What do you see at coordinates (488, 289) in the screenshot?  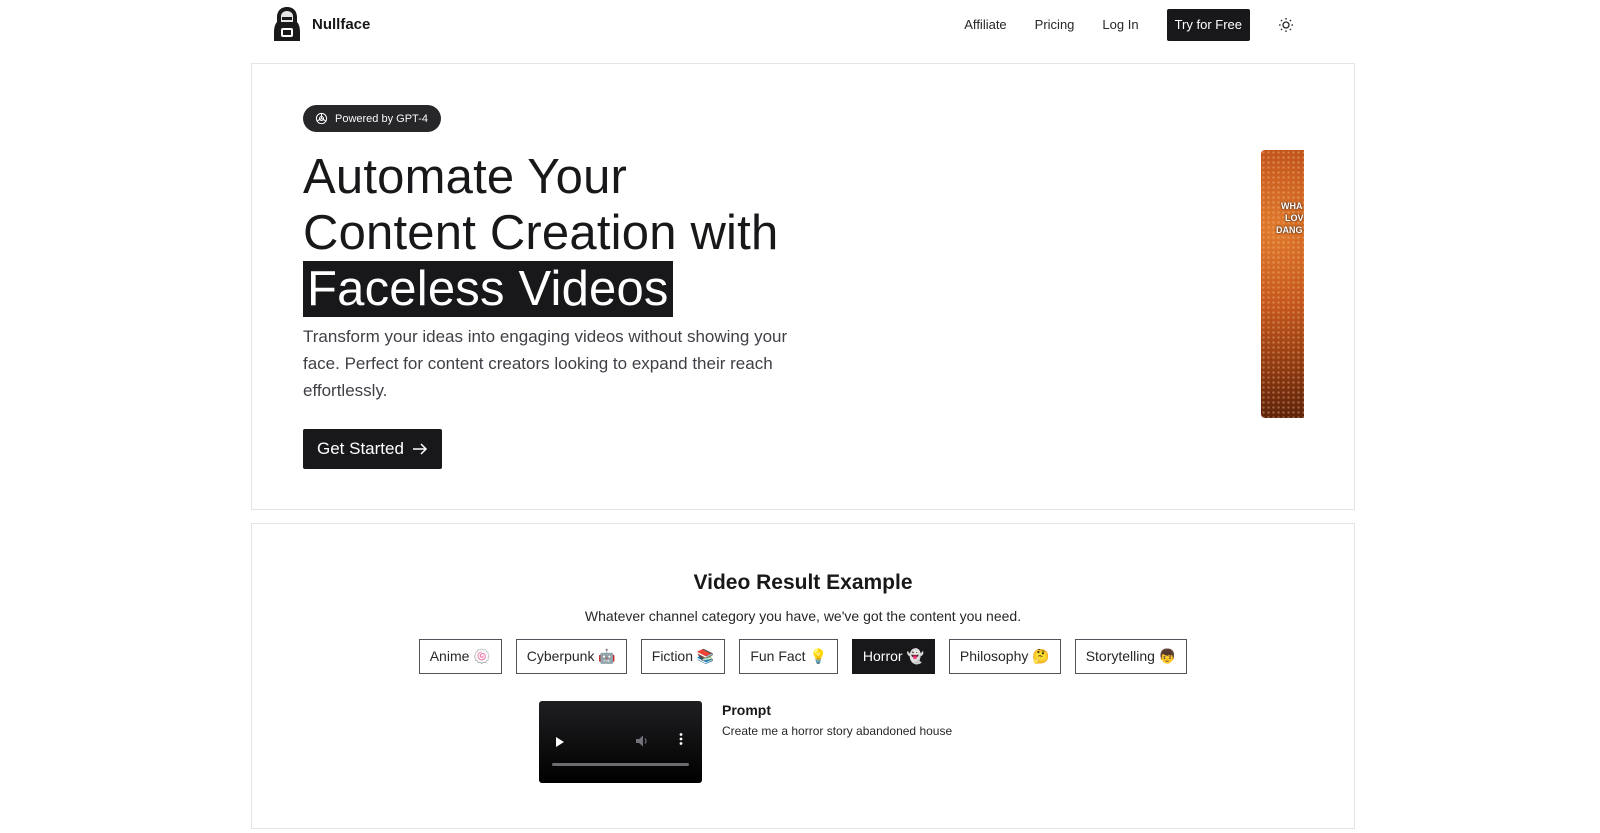 I see `headline-highlight: Faceless Videos` at bounding box center [488, 289].